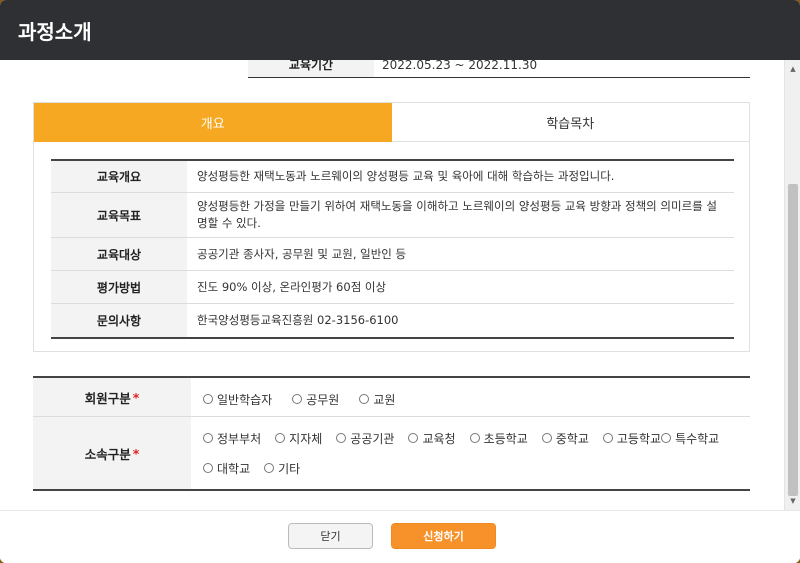 The image size is (800, 563). I want to click on member-type-label: 회원구분 *, so click(112, 397).